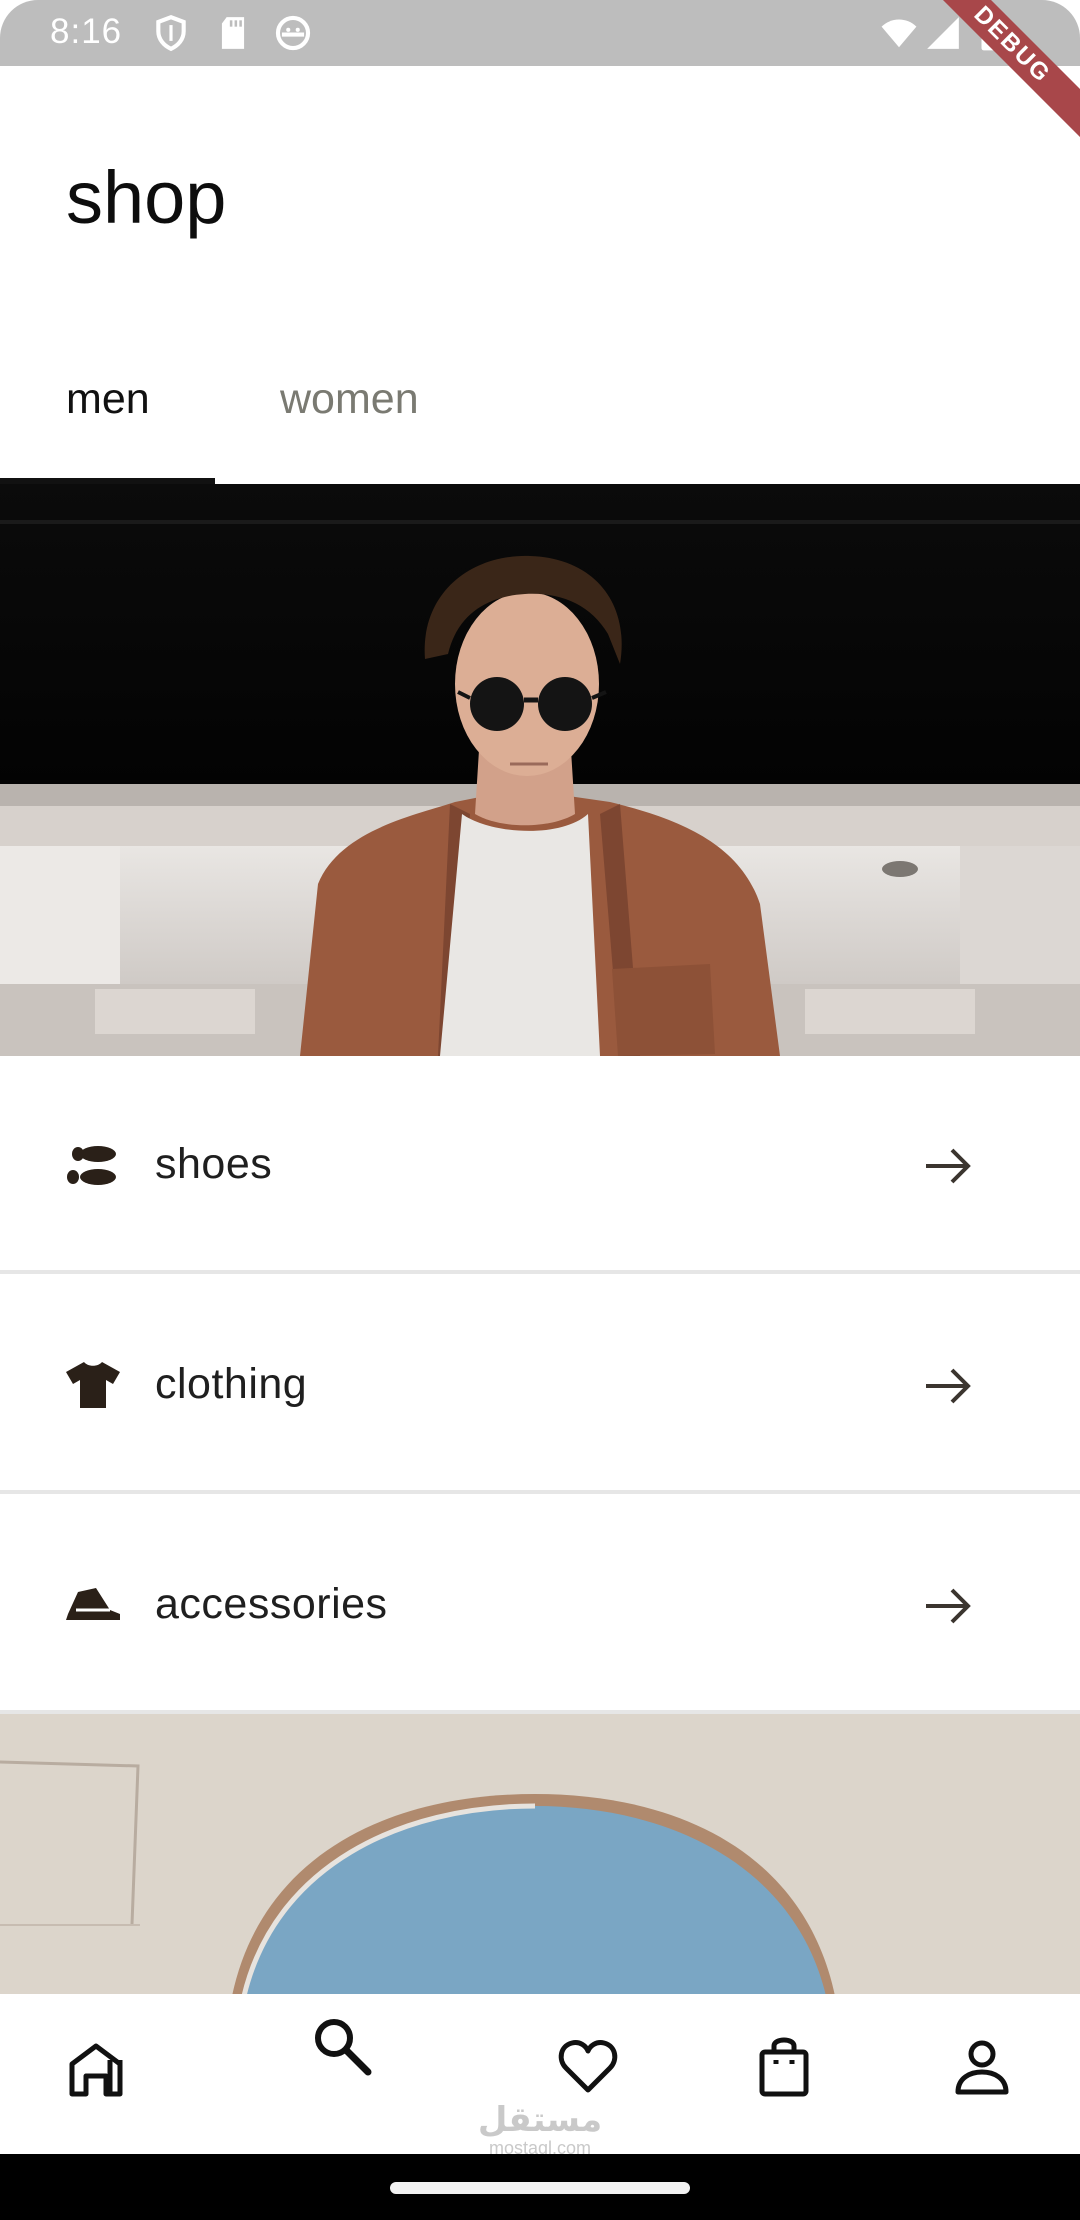 The height and width of the screenshot is (2220, 1080). Describe the element at coordinates (540, 1606) in the screenshot. I see `category-row-accessories: accessories` at that location.